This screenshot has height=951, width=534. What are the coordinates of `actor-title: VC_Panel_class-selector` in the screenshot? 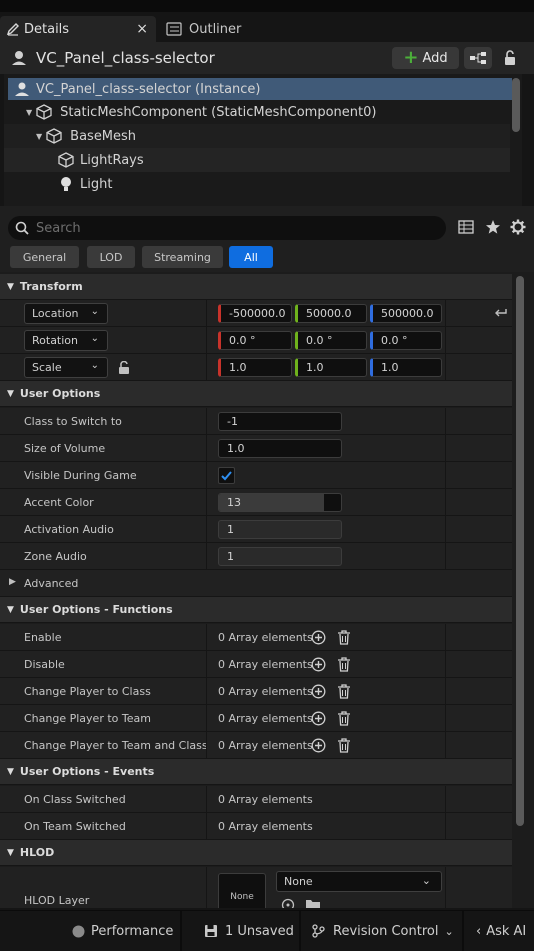 It's located at (125, 58).